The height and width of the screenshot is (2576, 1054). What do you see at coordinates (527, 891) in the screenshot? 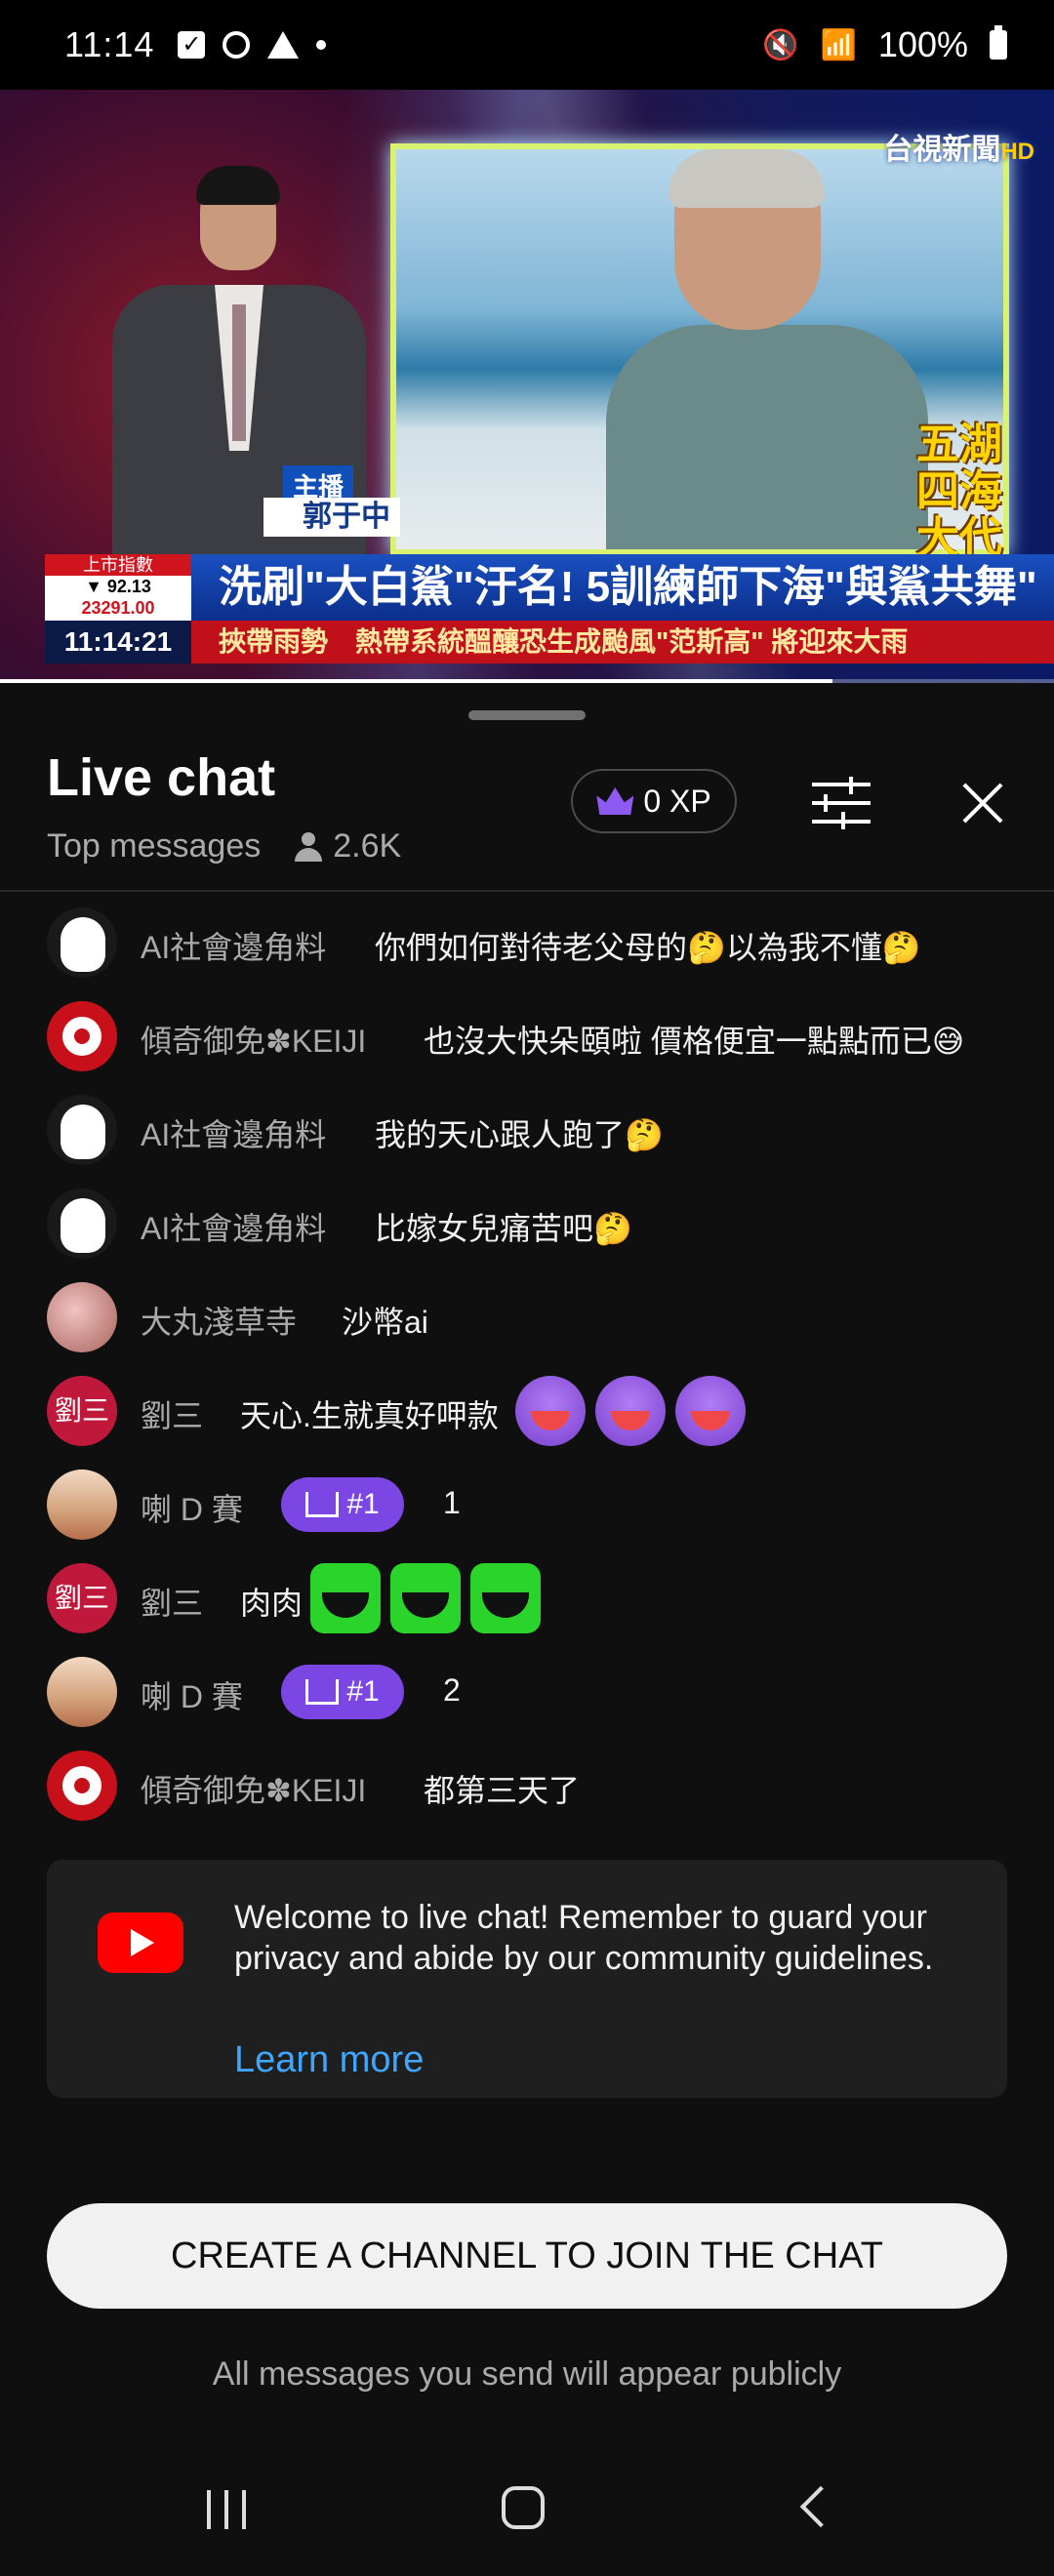
I see `header-divider` at bounding box center [527, 891].